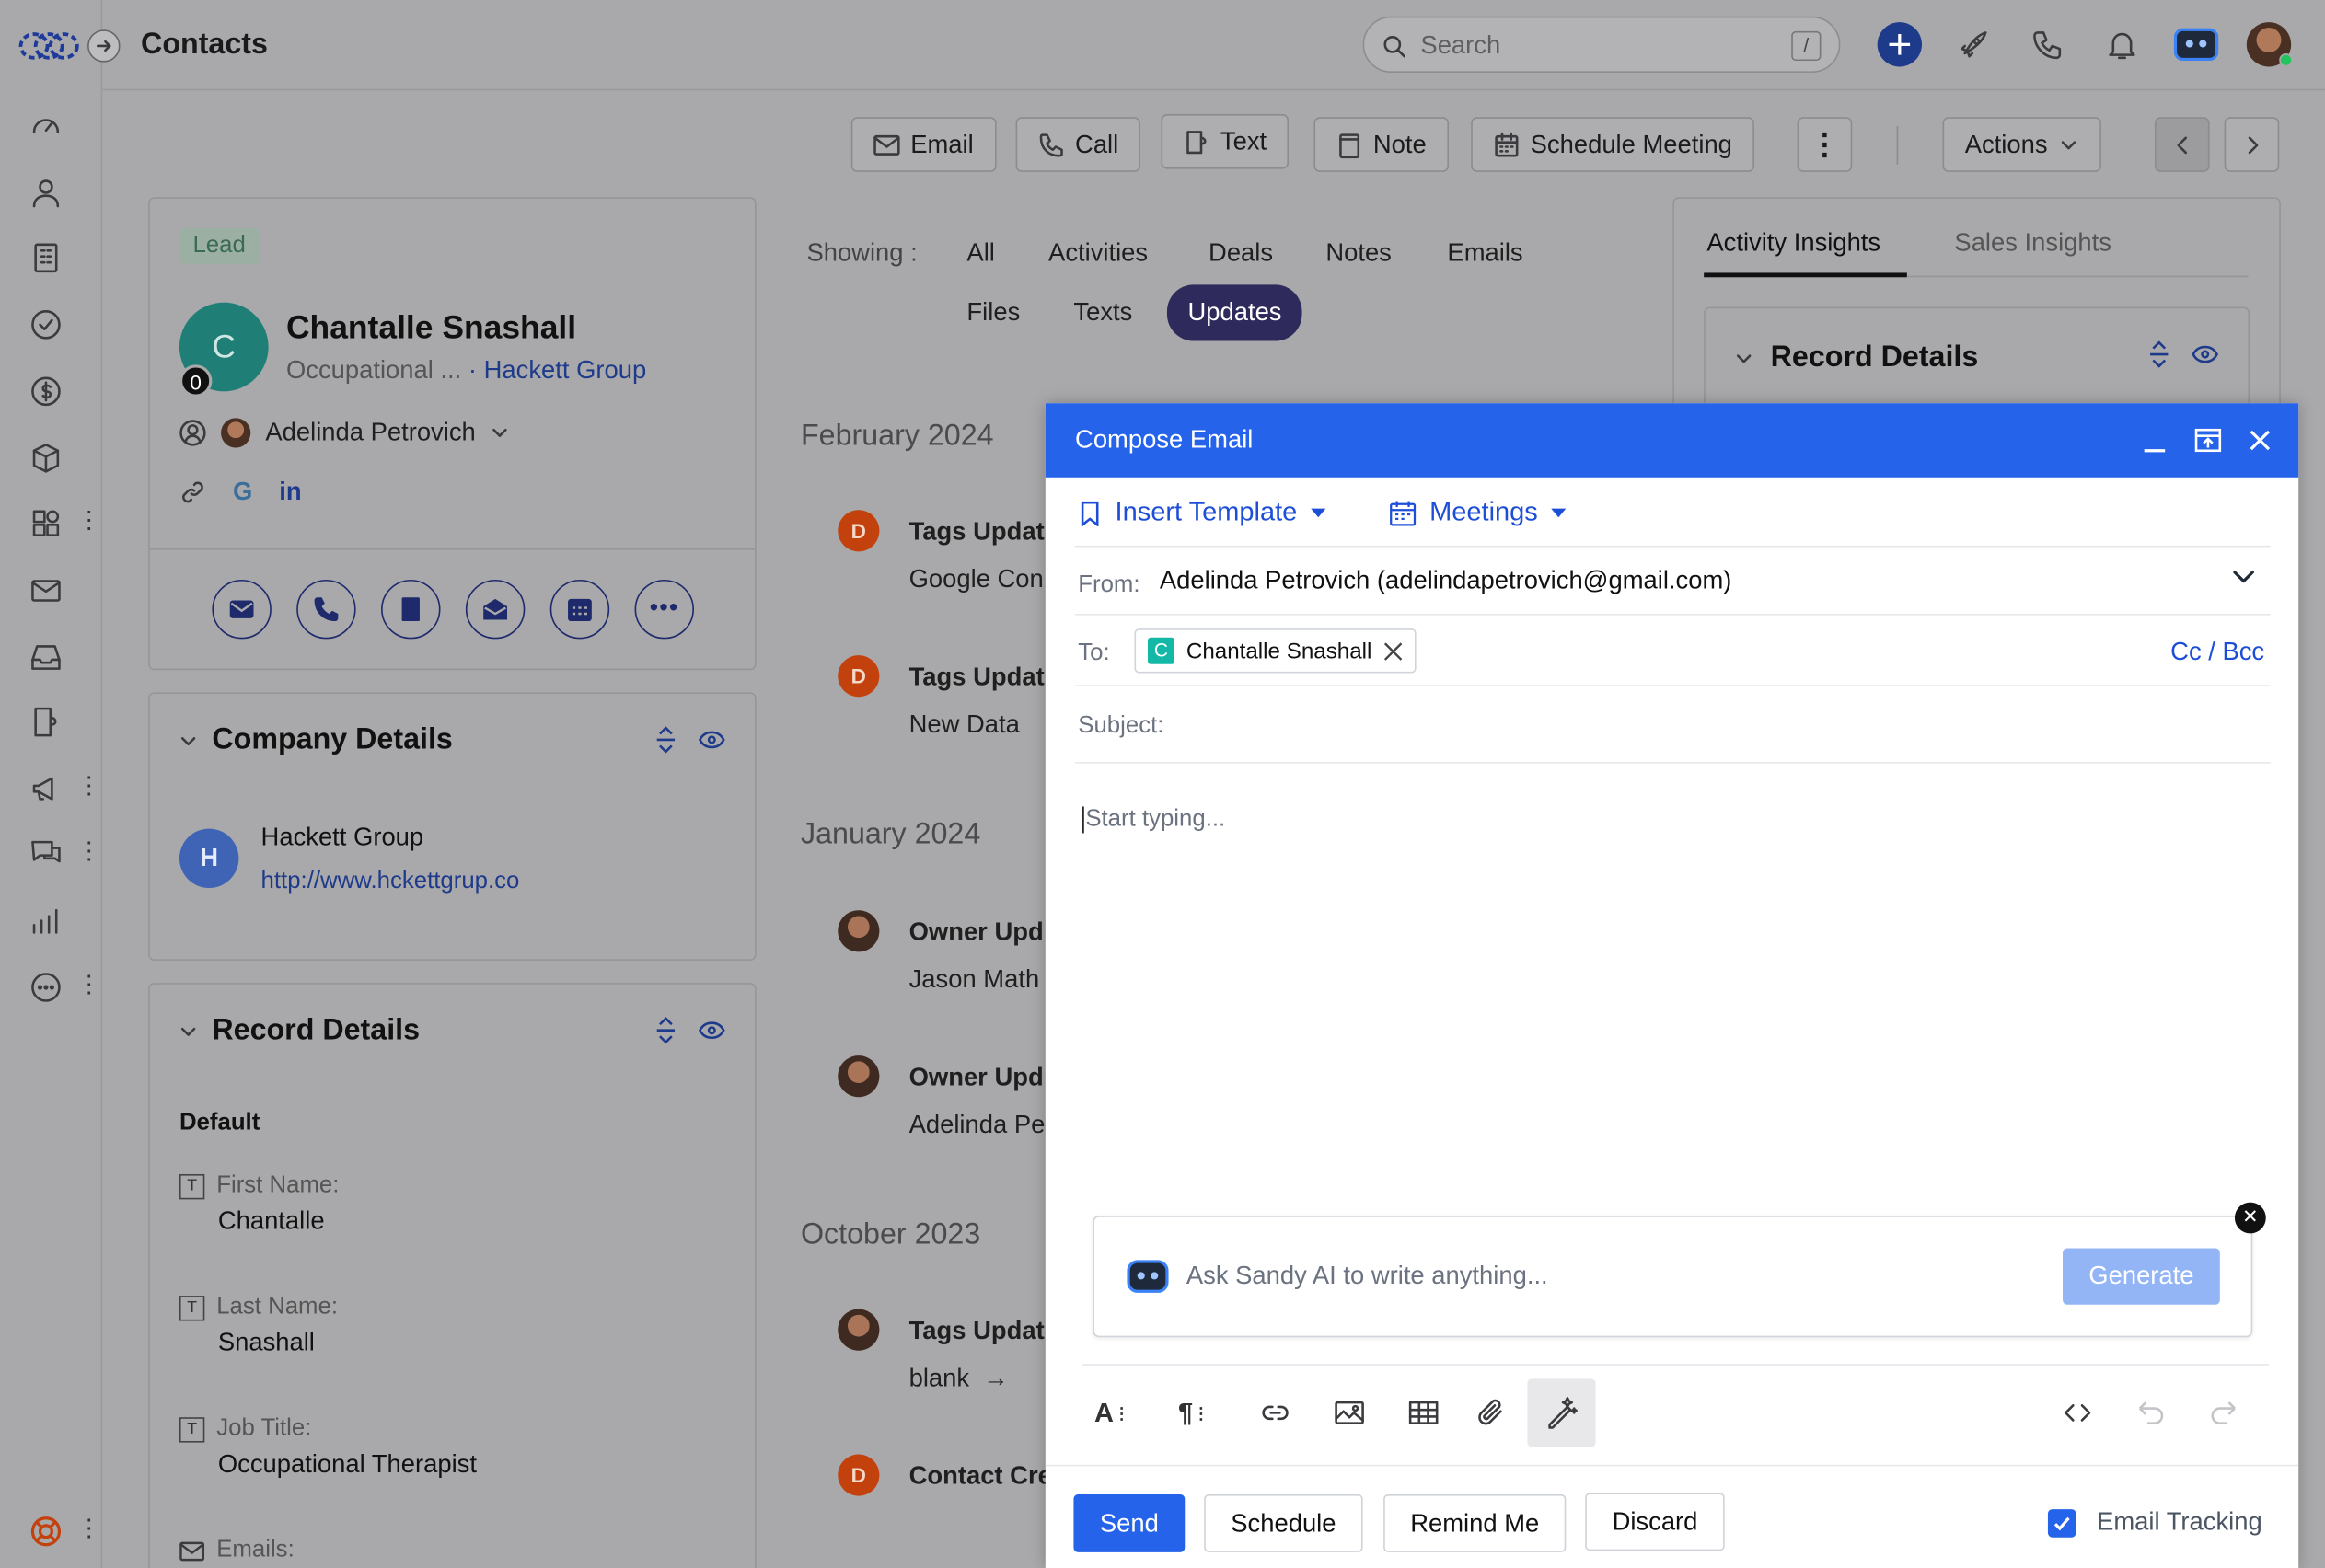 The image size is (2325, 1568). I want to click on next-record-button, so click(2252, 144).